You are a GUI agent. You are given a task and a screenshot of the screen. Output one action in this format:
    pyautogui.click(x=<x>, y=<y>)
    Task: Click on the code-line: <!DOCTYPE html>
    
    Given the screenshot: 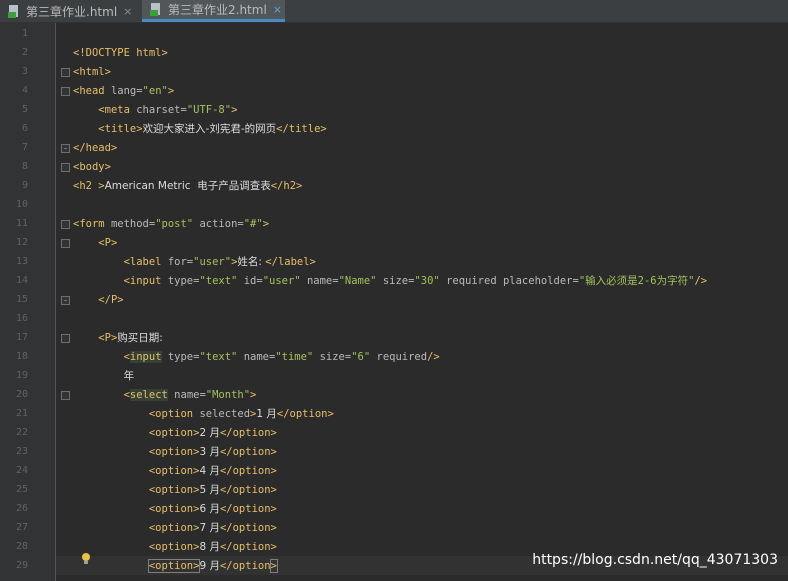 What is the action you would take?
    pyautogui.click(x=120, y=53)
    